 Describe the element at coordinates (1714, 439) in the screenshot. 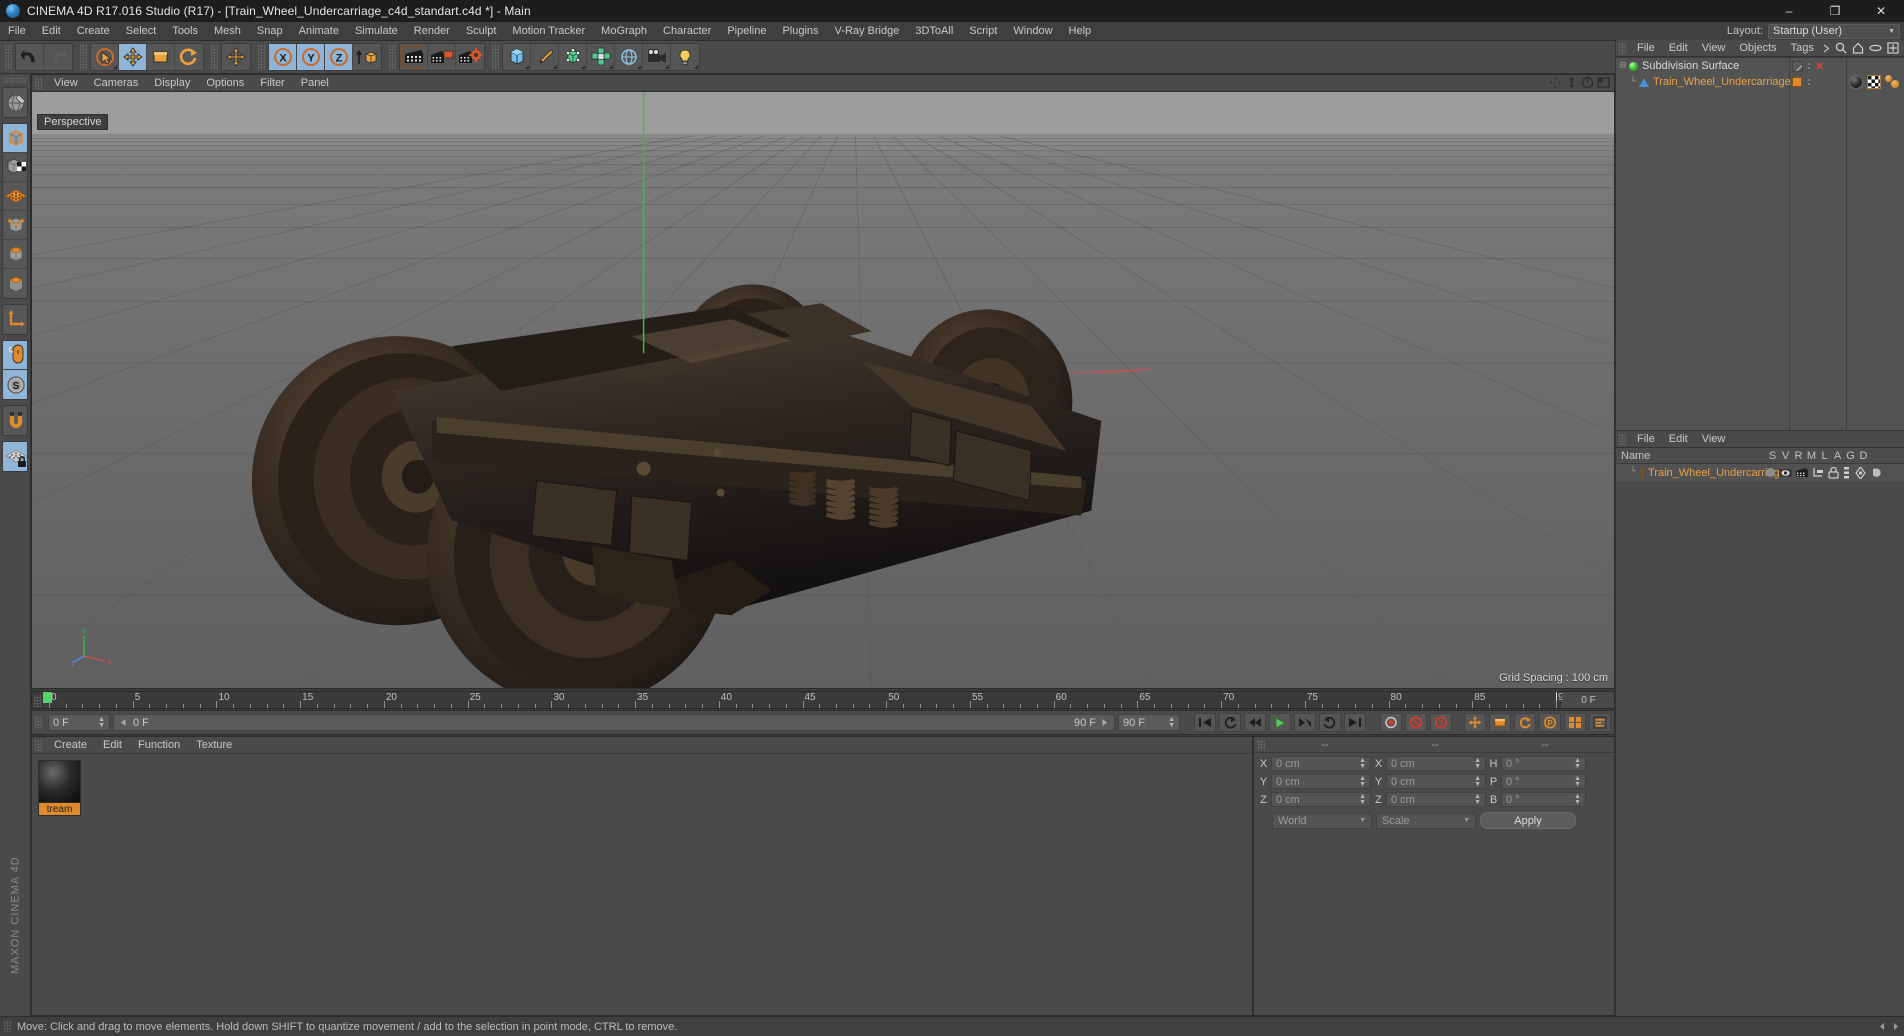

I see `layer-manager-menu-view: View` at that location.